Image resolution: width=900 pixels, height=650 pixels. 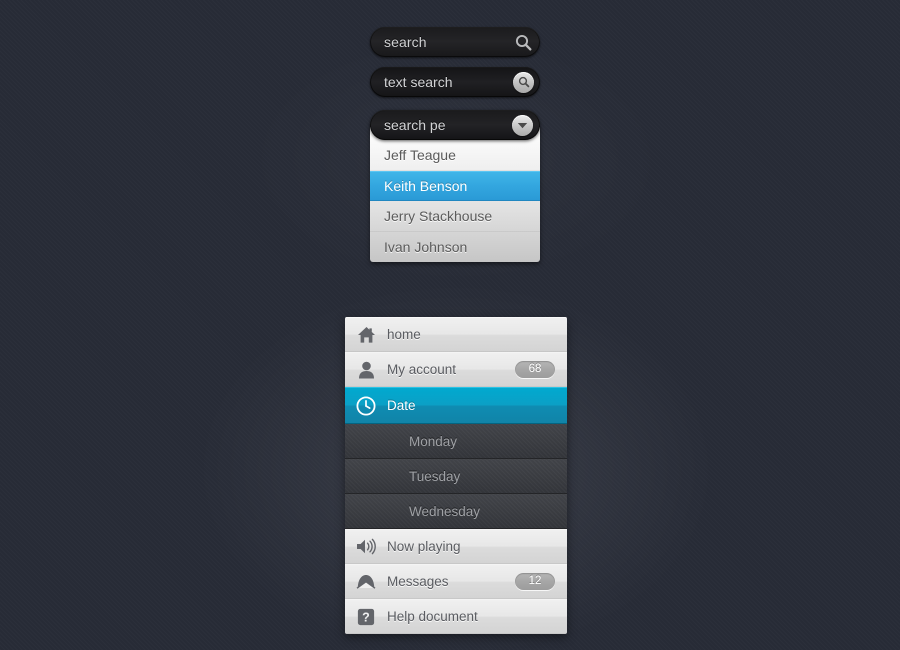 I want to click on menu-item-help-document: ? Help document, so click(x=456, y=616).